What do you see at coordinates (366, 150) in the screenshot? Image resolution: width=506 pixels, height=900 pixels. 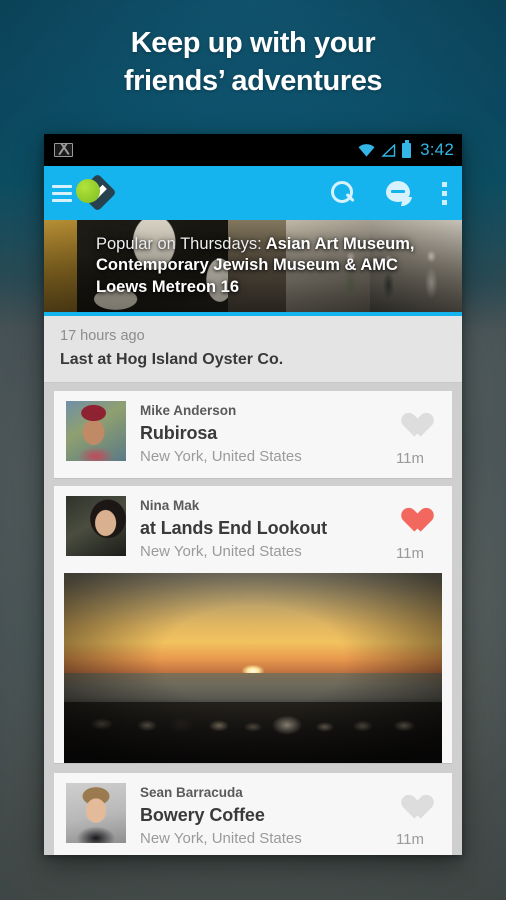 I see `wifi-icon` at bounding box center [366, 150].